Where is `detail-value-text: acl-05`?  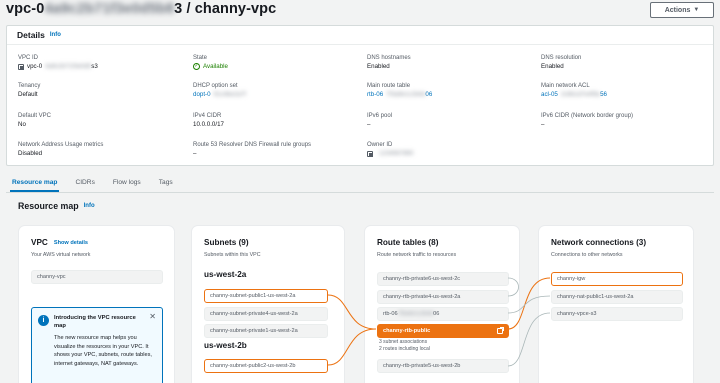
detail-value-text: acl-05 is located at coordinates (549, 94).